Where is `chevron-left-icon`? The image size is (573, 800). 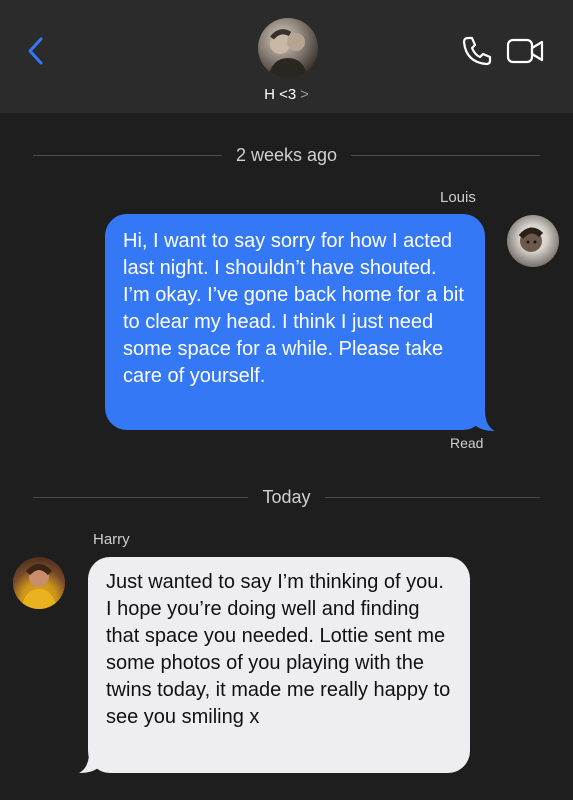
chevron-left-icon is located at coordinates (35, 51).